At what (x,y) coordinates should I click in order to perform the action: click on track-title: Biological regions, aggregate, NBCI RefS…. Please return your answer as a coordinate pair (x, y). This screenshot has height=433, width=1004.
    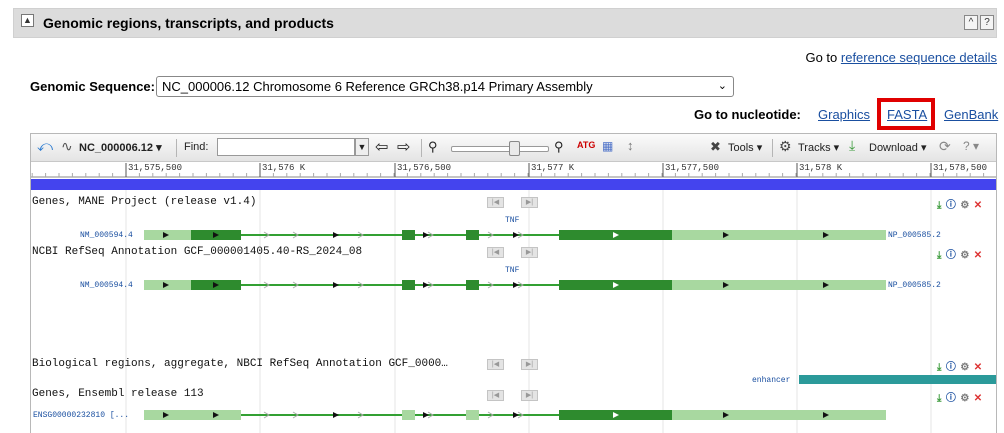
    Looking at the image, I should click on (240, 364).